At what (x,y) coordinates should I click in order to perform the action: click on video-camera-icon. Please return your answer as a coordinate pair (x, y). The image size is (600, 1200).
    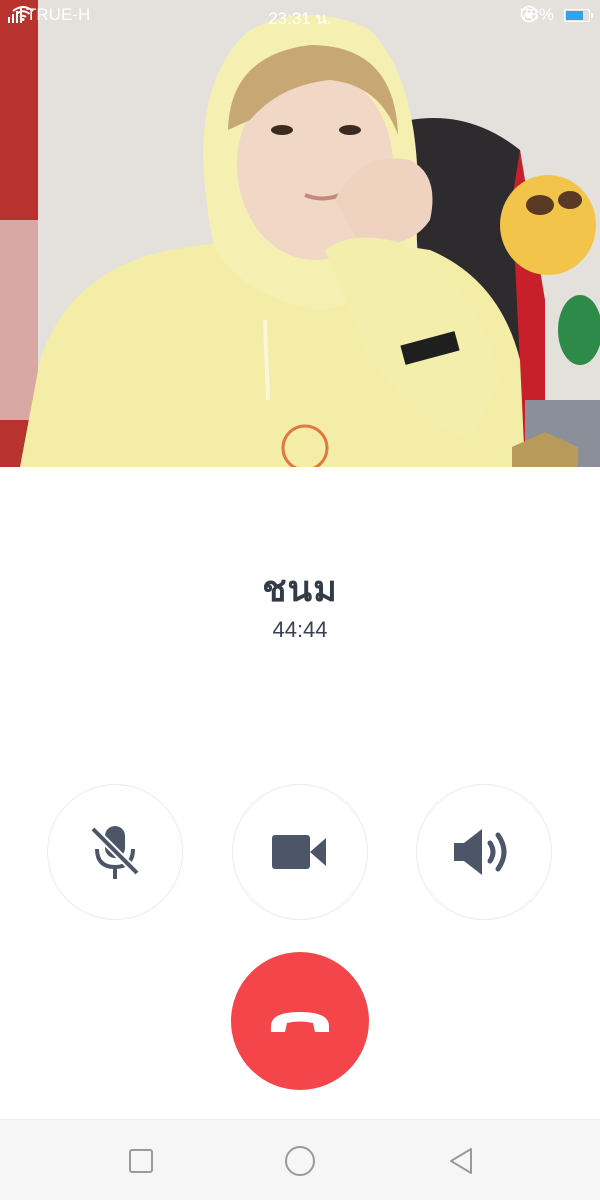
    Looking at the image, I should click on (299, 852).